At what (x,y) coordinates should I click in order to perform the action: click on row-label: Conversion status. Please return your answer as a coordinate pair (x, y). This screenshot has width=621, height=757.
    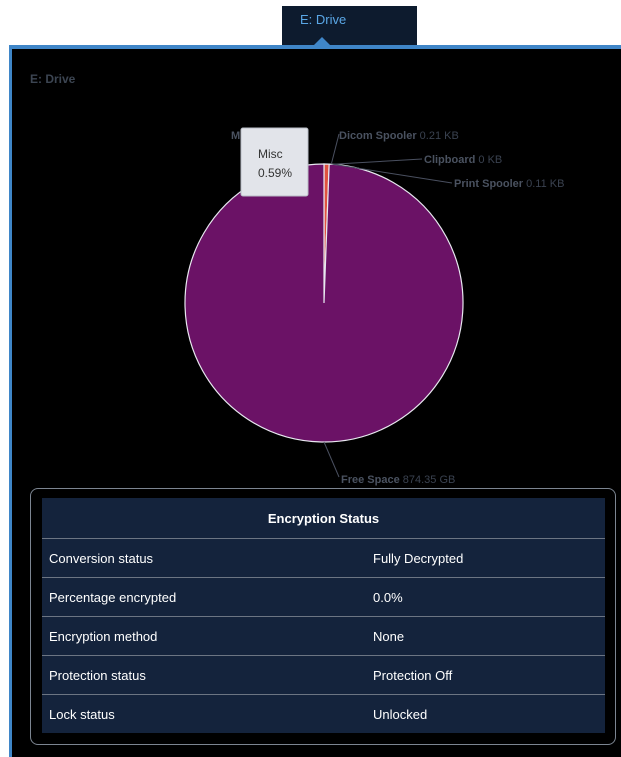
    Looking at the image, I should click on (205, 558).